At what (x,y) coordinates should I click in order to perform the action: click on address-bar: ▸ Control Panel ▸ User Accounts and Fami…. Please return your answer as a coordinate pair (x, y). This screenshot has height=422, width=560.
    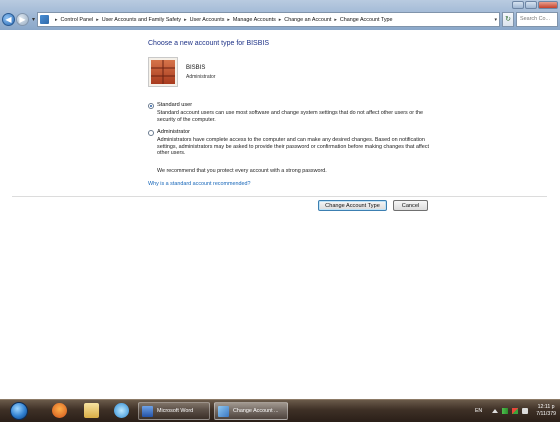
    Looking at the image, I should click on (268, 19).